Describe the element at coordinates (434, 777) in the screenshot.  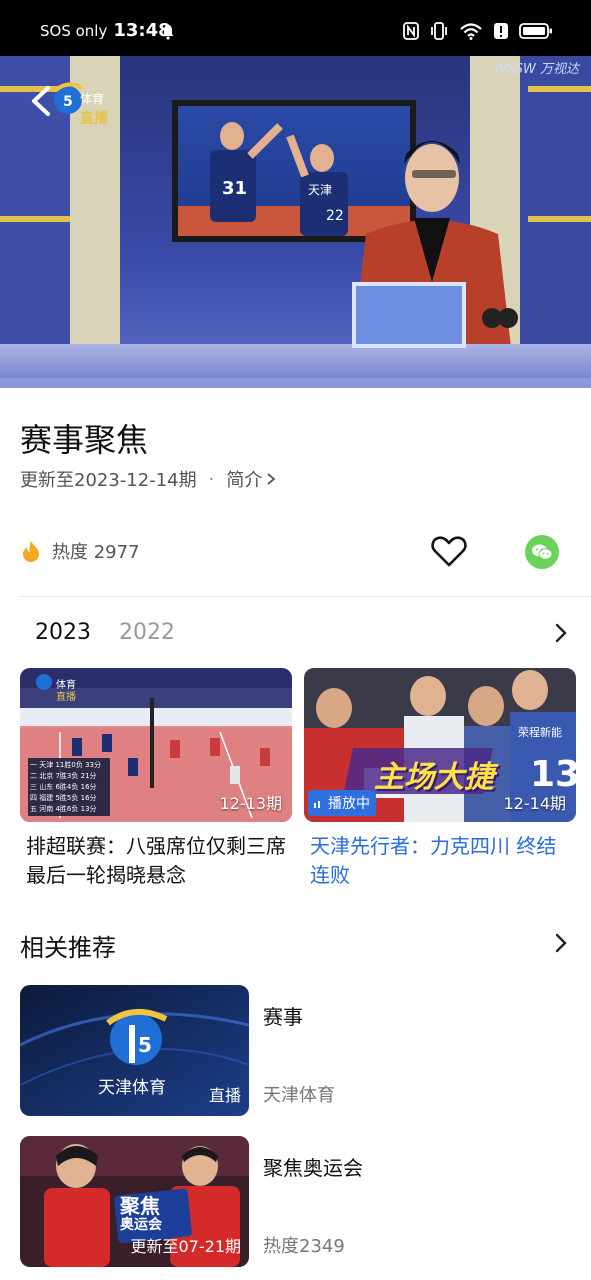
I see `thumb-caption: 主场大捷` at that location.